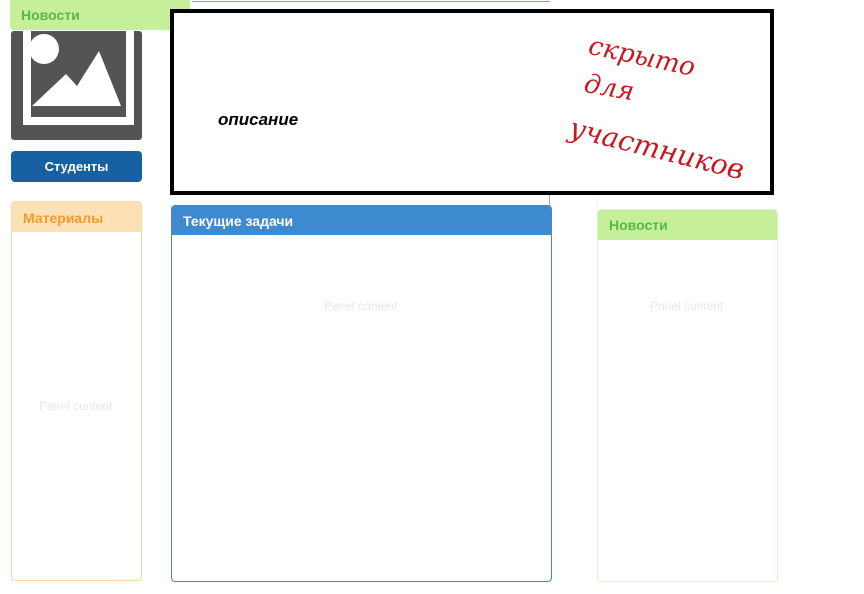  What do you see at coordinates (50, 15) in the screenshot?
I see `news-title-left: Новости` at bounding box center [50, 15].